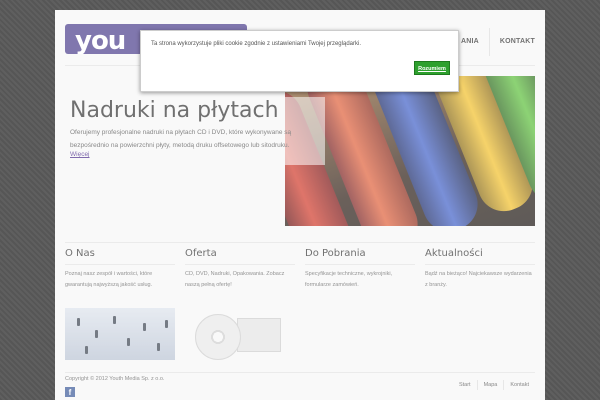  What do you see at coordinates (432, 68) in the screenshot?
I see `cookie-accept-button: Rozumiem` at bounding box center [432, 68].